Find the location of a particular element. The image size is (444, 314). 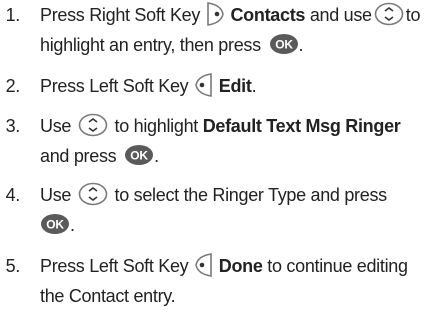

done-label: Done is located at coordinates (240, 266).